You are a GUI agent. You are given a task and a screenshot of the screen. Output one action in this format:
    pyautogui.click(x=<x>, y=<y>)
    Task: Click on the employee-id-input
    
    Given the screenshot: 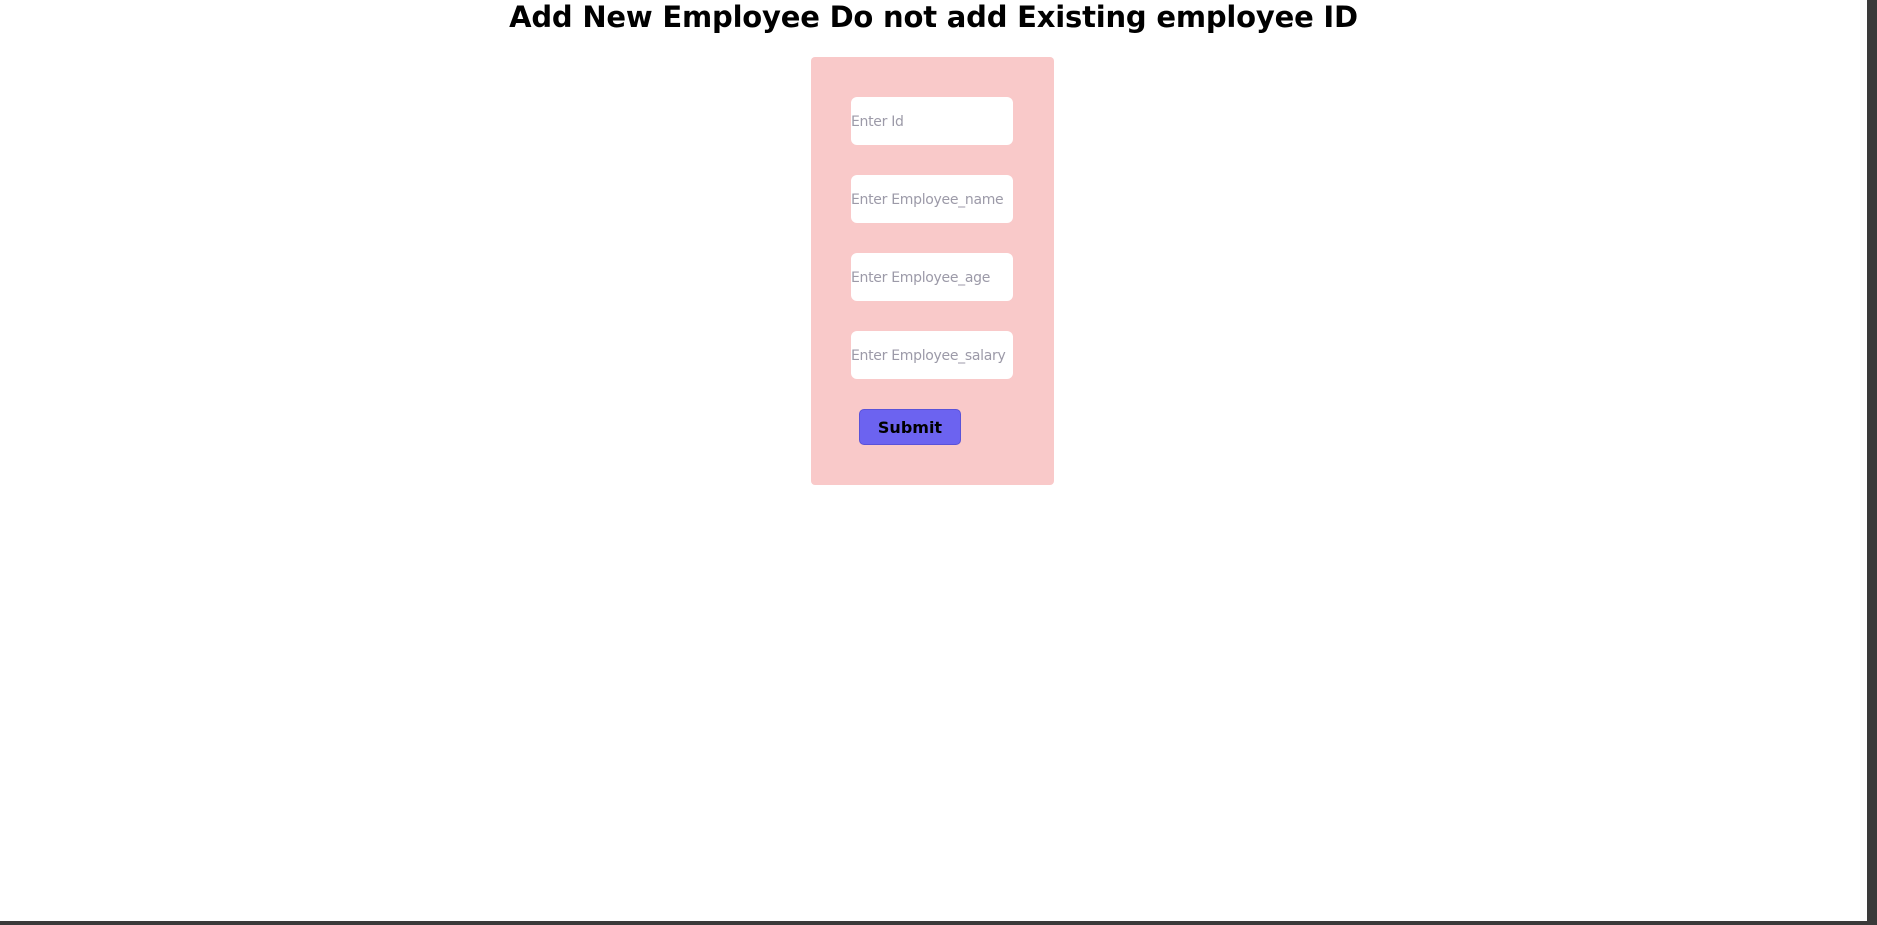 What is the action you would take?
    pyautogui.click(x=932, y=121)
    